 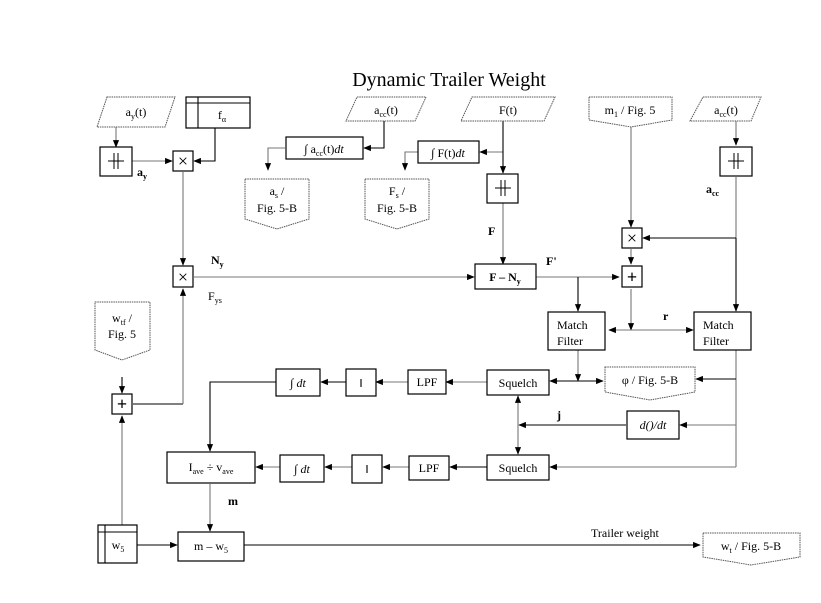 I want to click on svg-text: F(t), so click(x=508, y=110).